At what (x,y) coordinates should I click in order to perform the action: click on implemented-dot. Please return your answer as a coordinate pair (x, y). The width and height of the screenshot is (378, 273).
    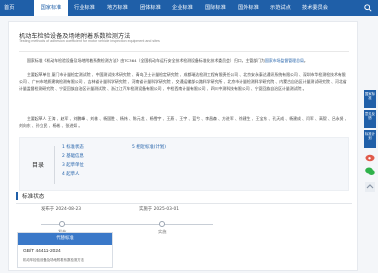
    Looking at the image, I should click on (162, 224).